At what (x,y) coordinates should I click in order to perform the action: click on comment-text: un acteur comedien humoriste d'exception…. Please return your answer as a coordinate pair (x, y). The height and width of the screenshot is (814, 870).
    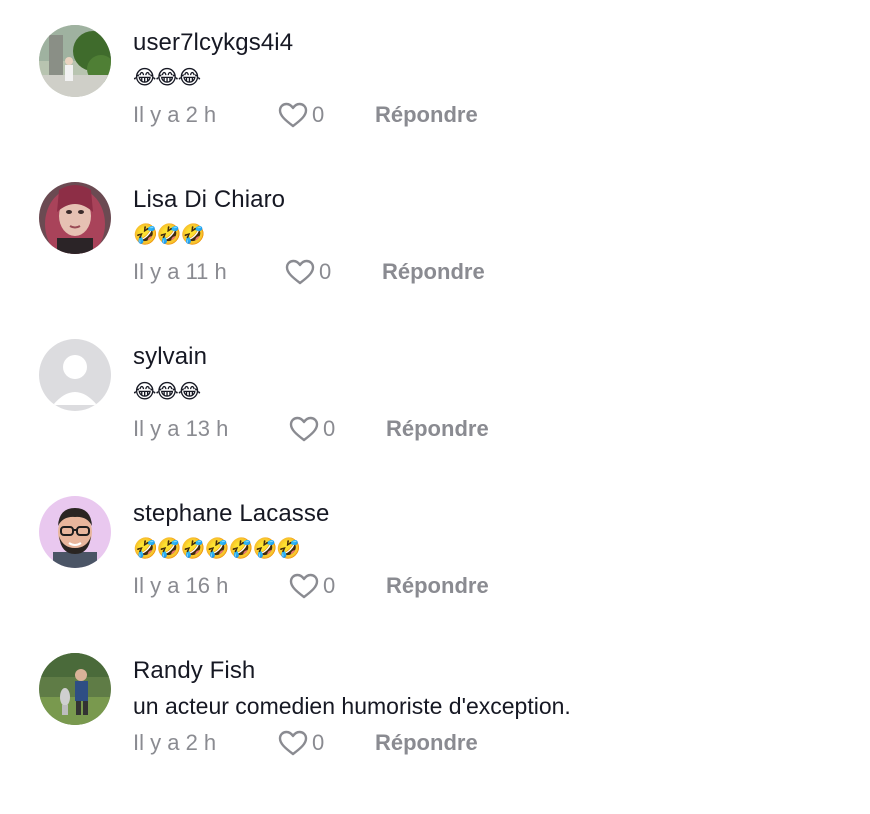
    Looking at the image, I should click on (352, 706).